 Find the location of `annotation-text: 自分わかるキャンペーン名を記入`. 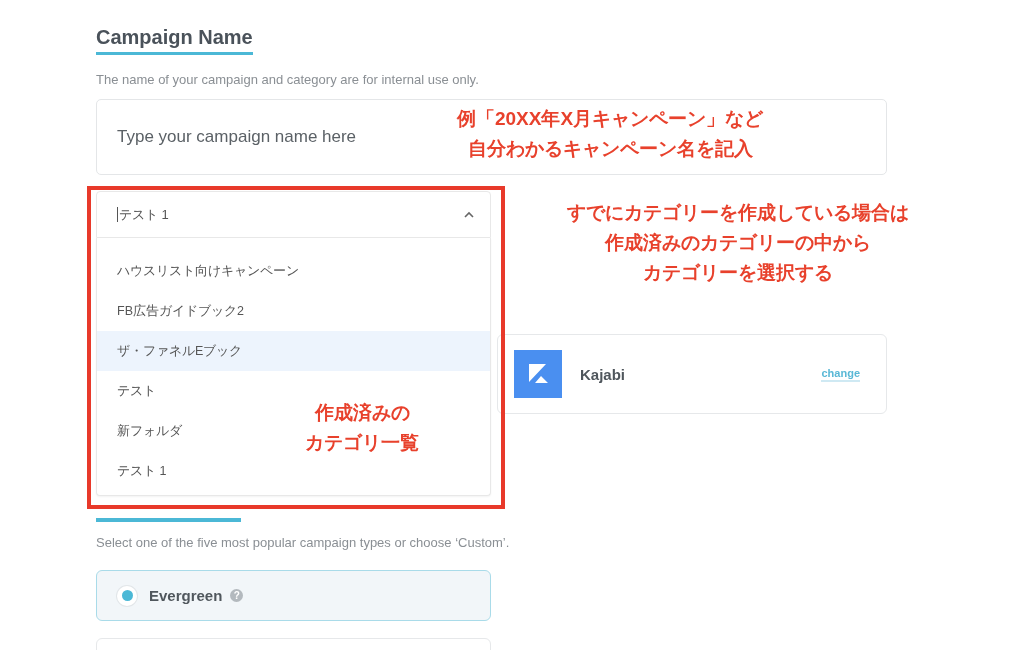

annotation-text: 自分わかるキャンペーン名を記入 is located at coordinates (610, 149).